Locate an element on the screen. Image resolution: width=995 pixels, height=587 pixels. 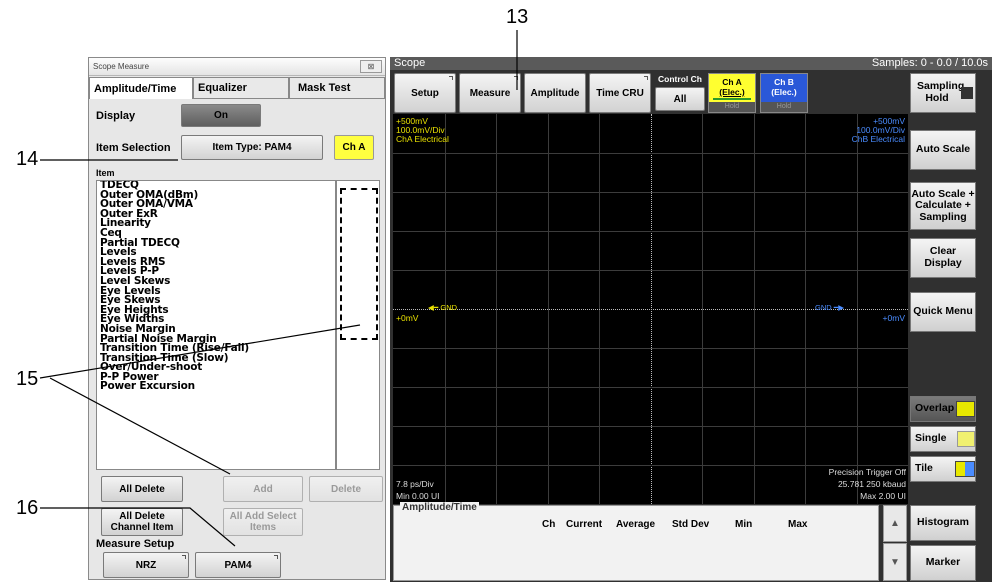
callout-14: 14 is located at coordinates (27, 159).